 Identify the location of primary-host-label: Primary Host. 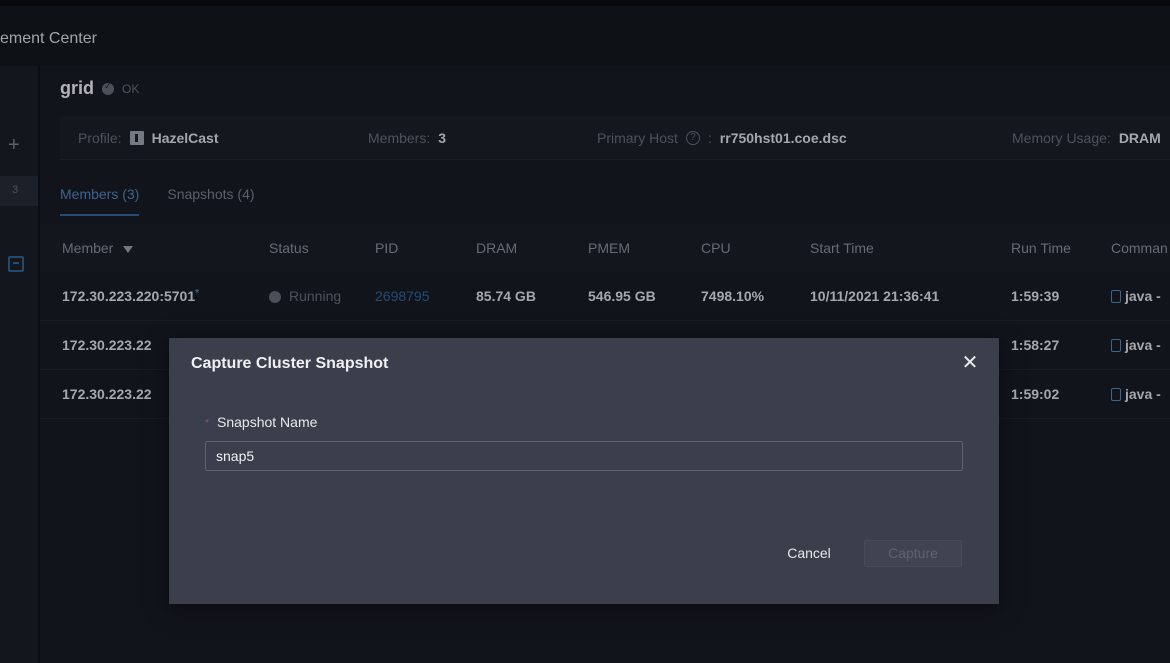
(637, 138).